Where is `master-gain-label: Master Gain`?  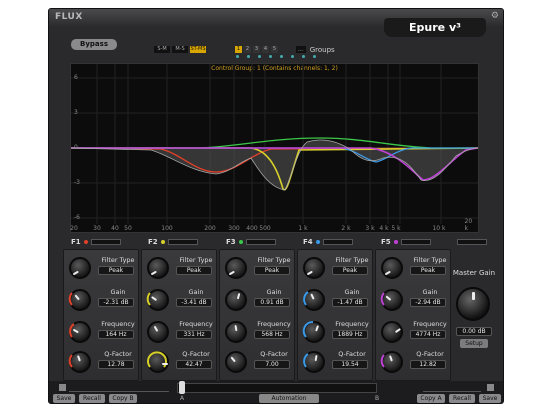
master-gain-label: Master Gain is located at coordinates (474, 273).